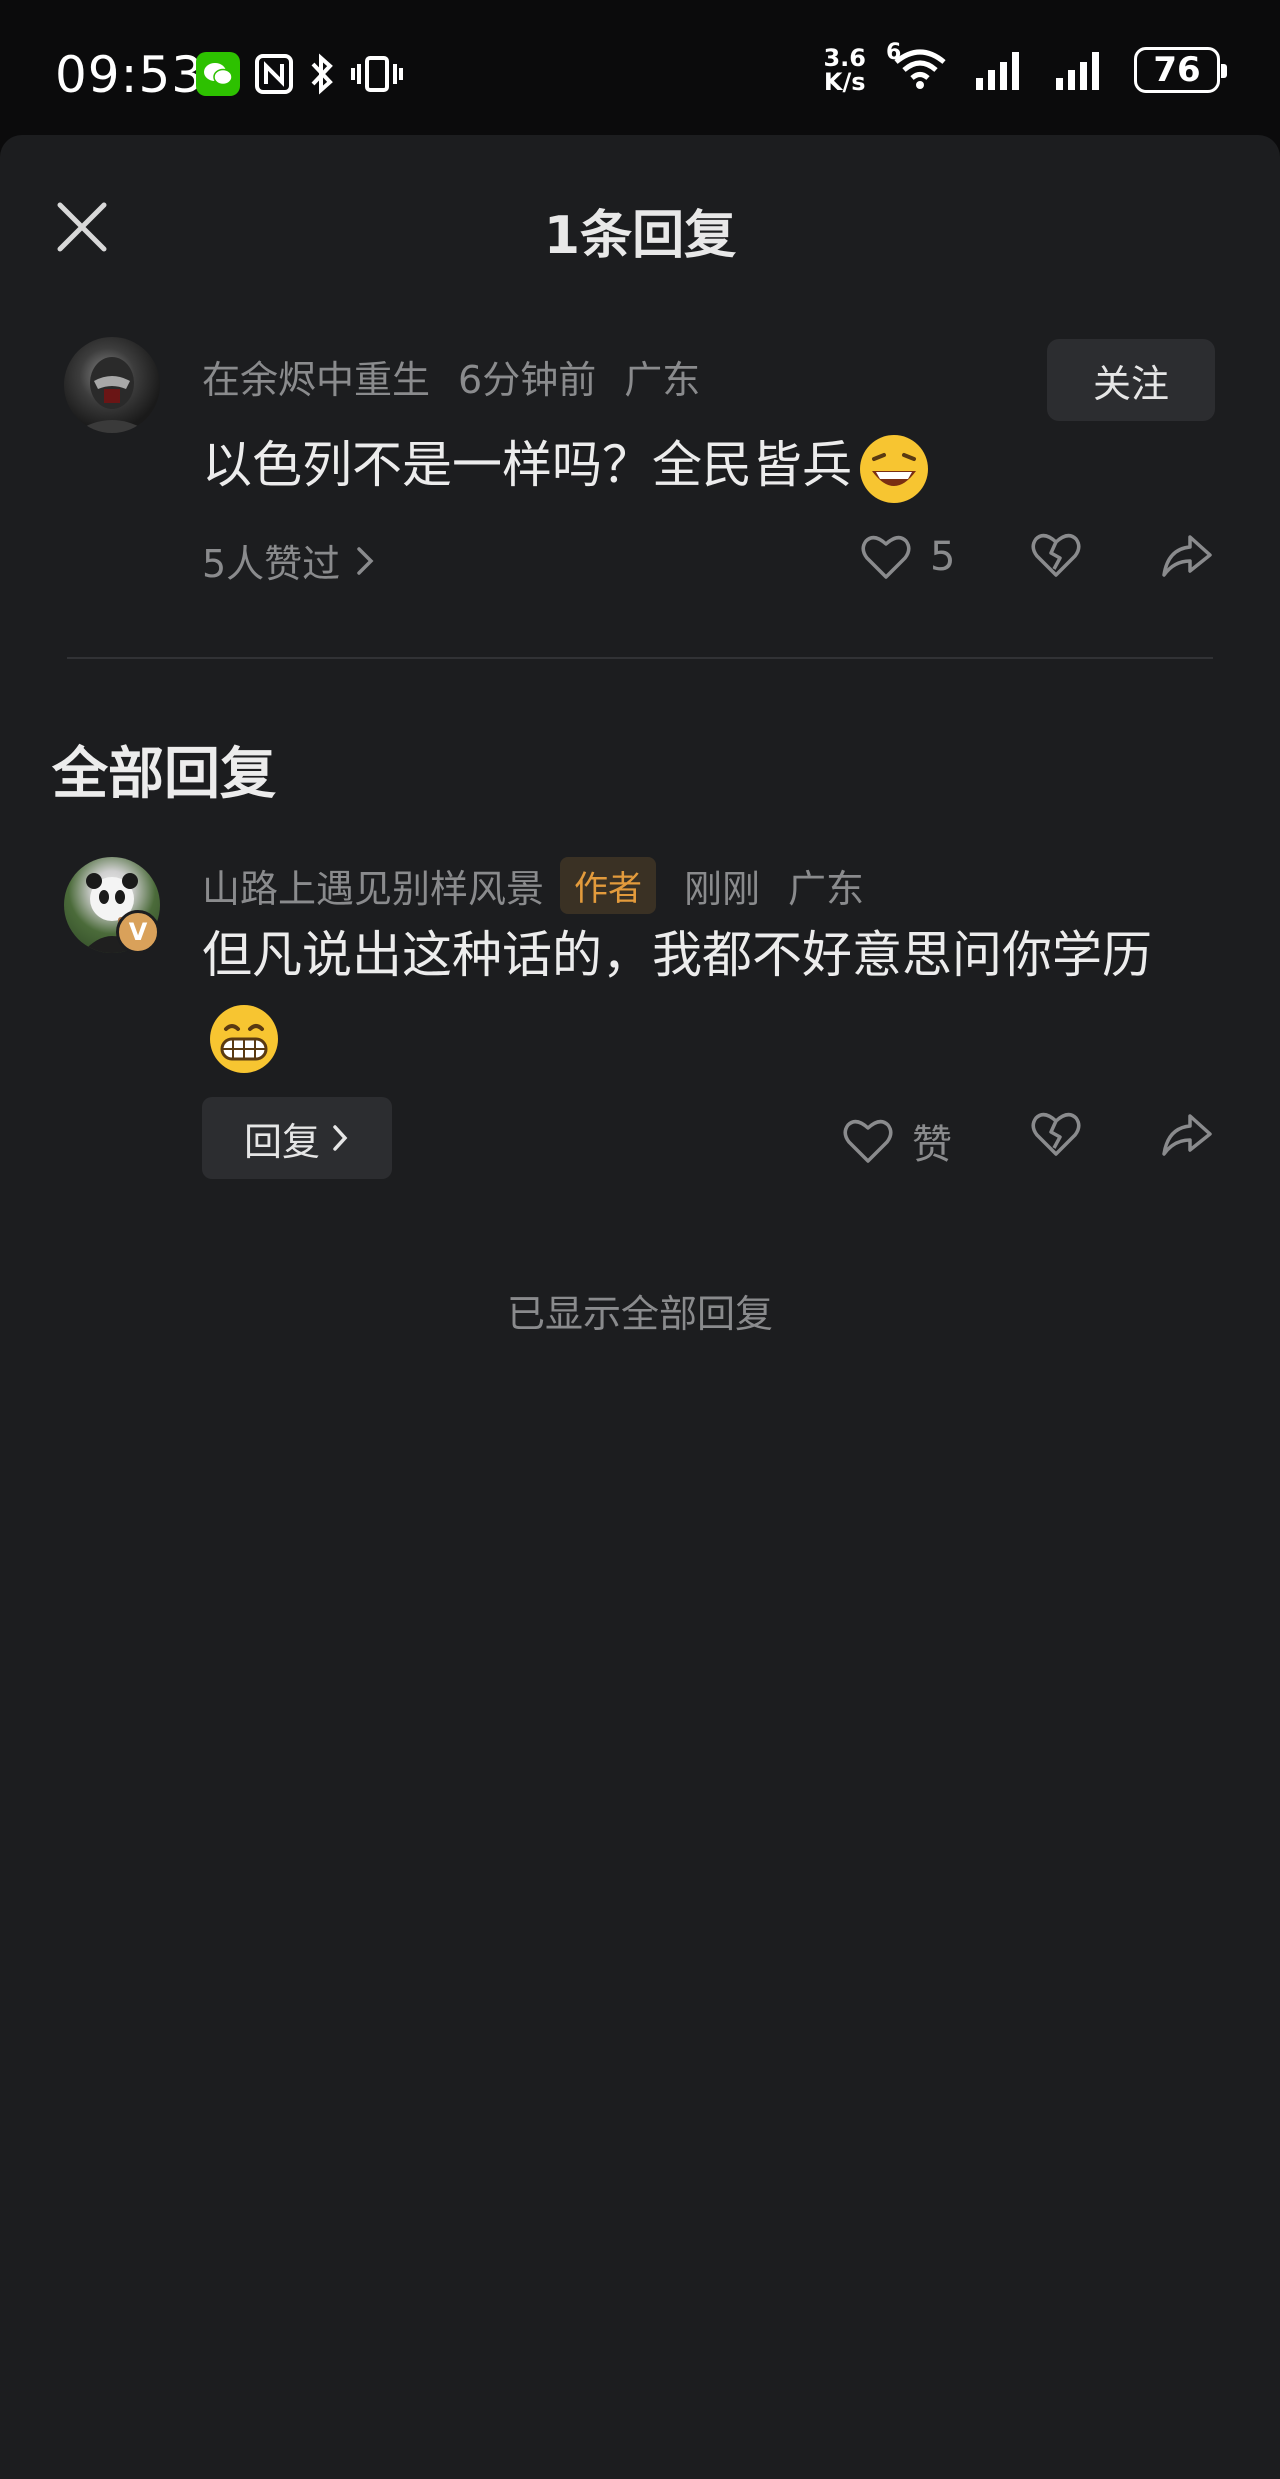 The height and width of the screenshot is (2479, 1280). Describe the element at coordinates (844, 82) in the screenshot. I see `net-speed-unit: K/s` at that location.